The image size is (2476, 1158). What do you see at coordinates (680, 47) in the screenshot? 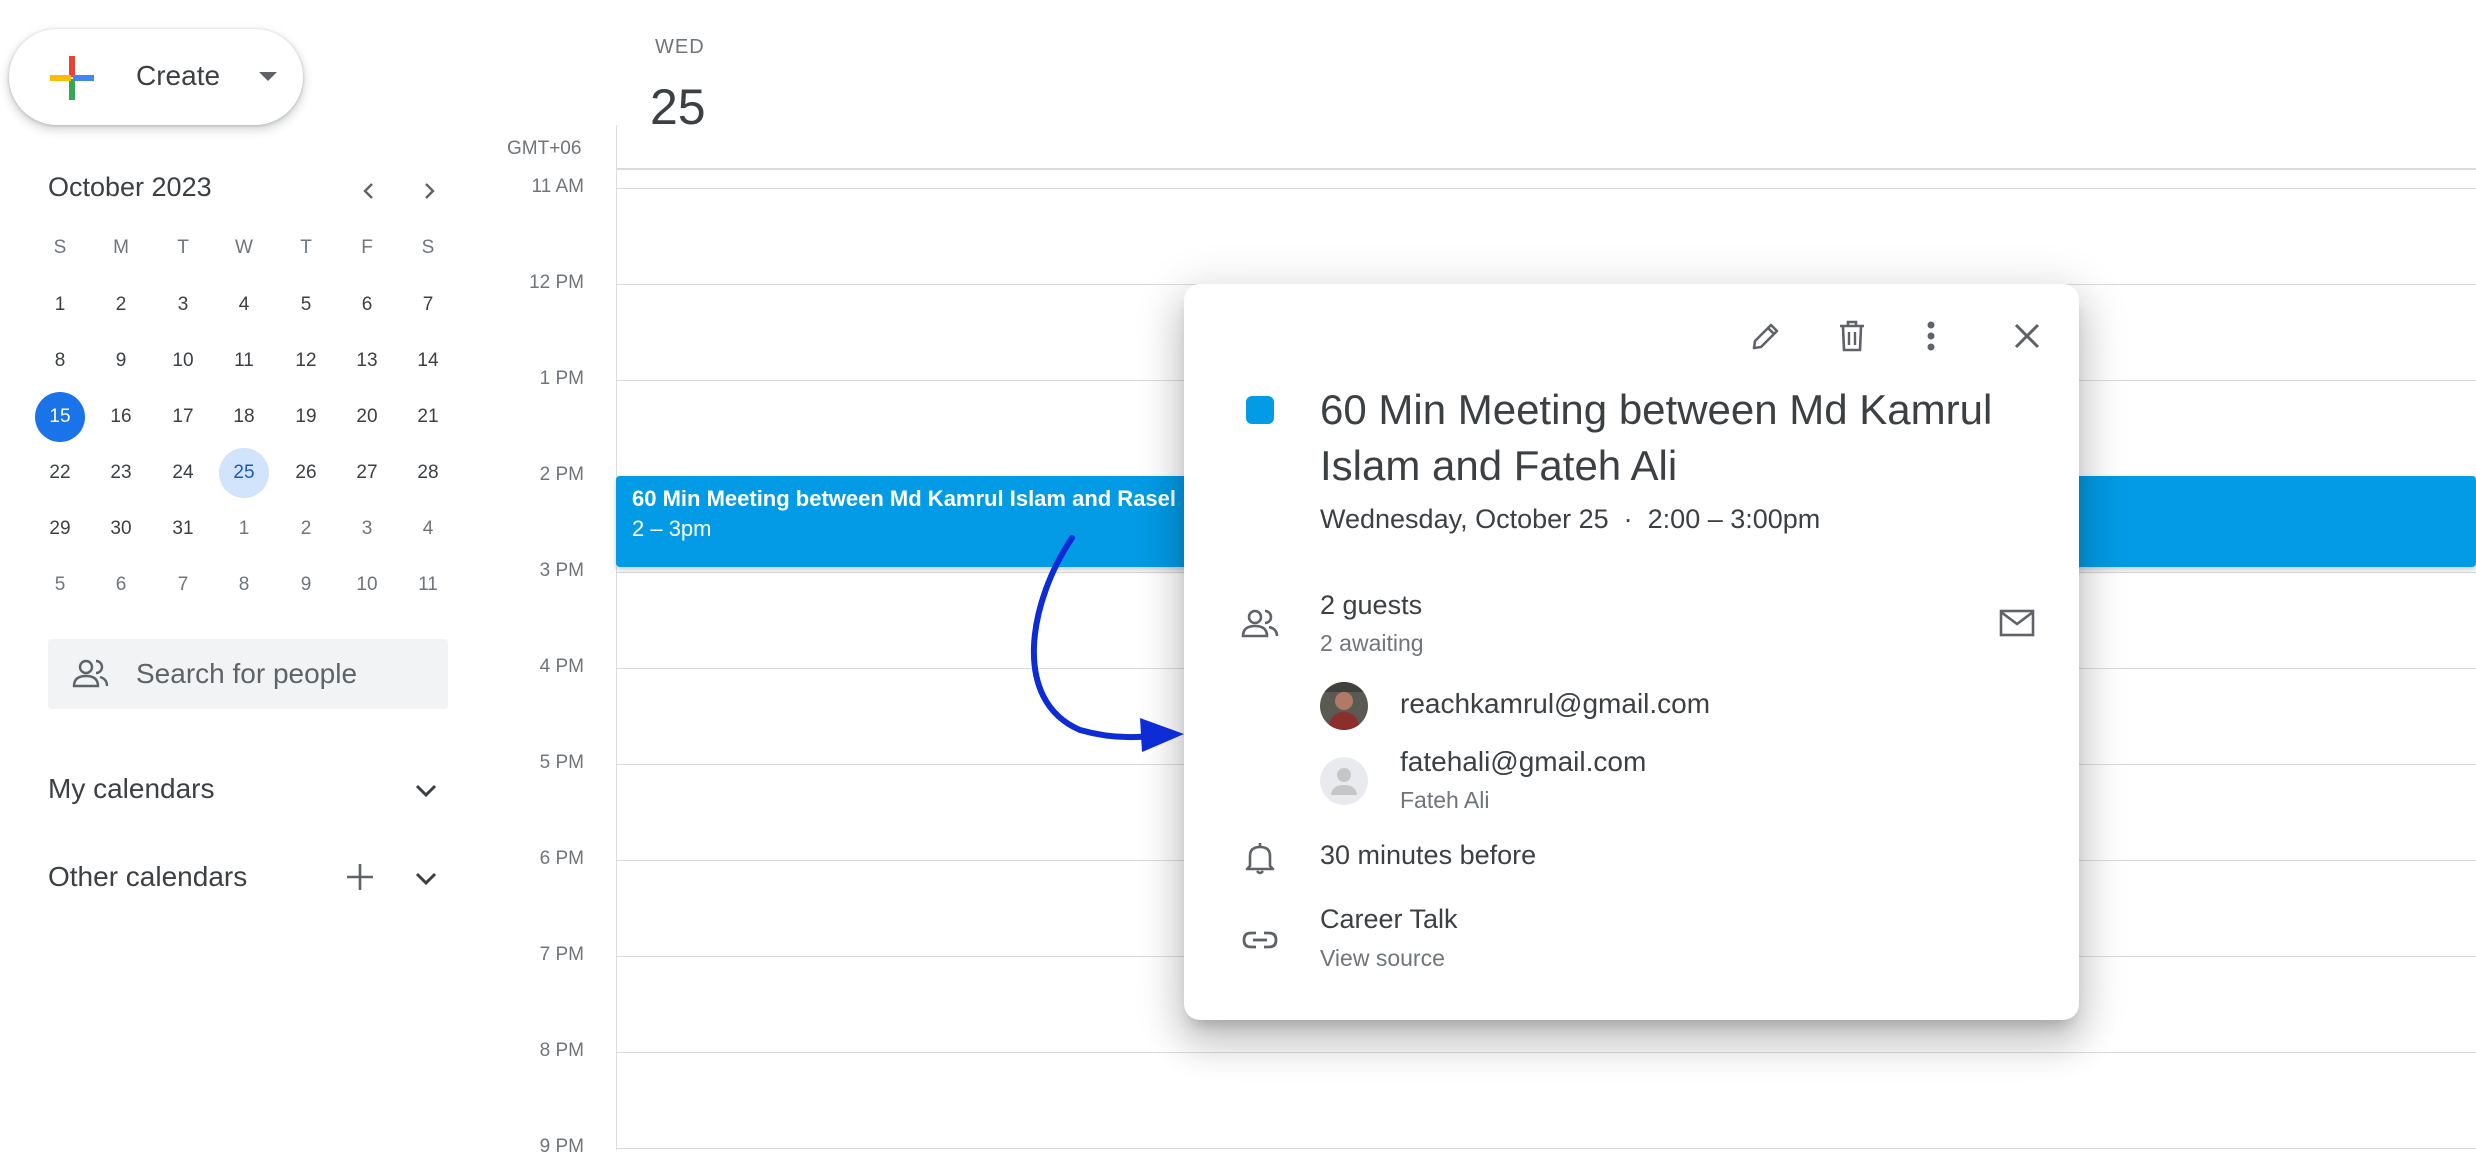
I see `day-header-weekday: WED` at bounding box center [680, 47].